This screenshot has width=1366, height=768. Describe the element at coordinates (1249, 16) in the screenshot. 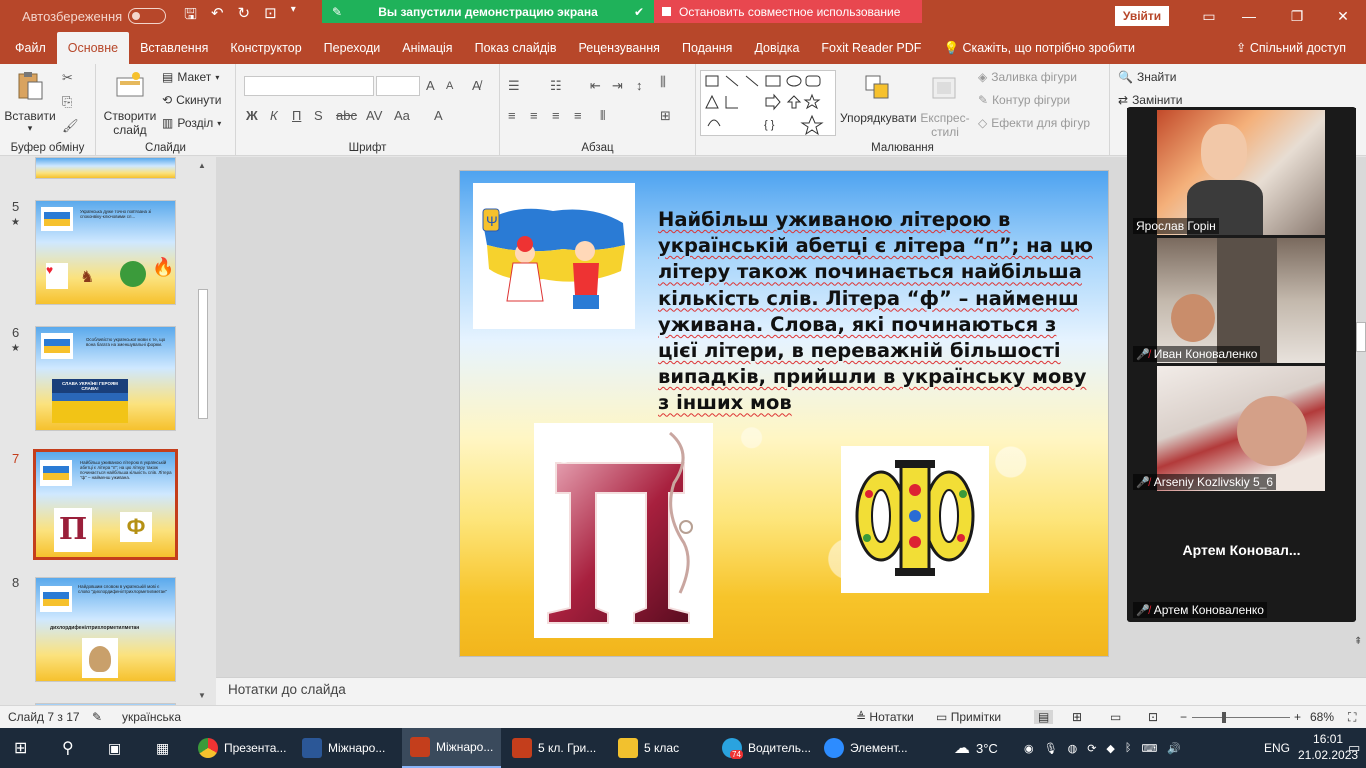

I see `minimize-icon: —` at that location.